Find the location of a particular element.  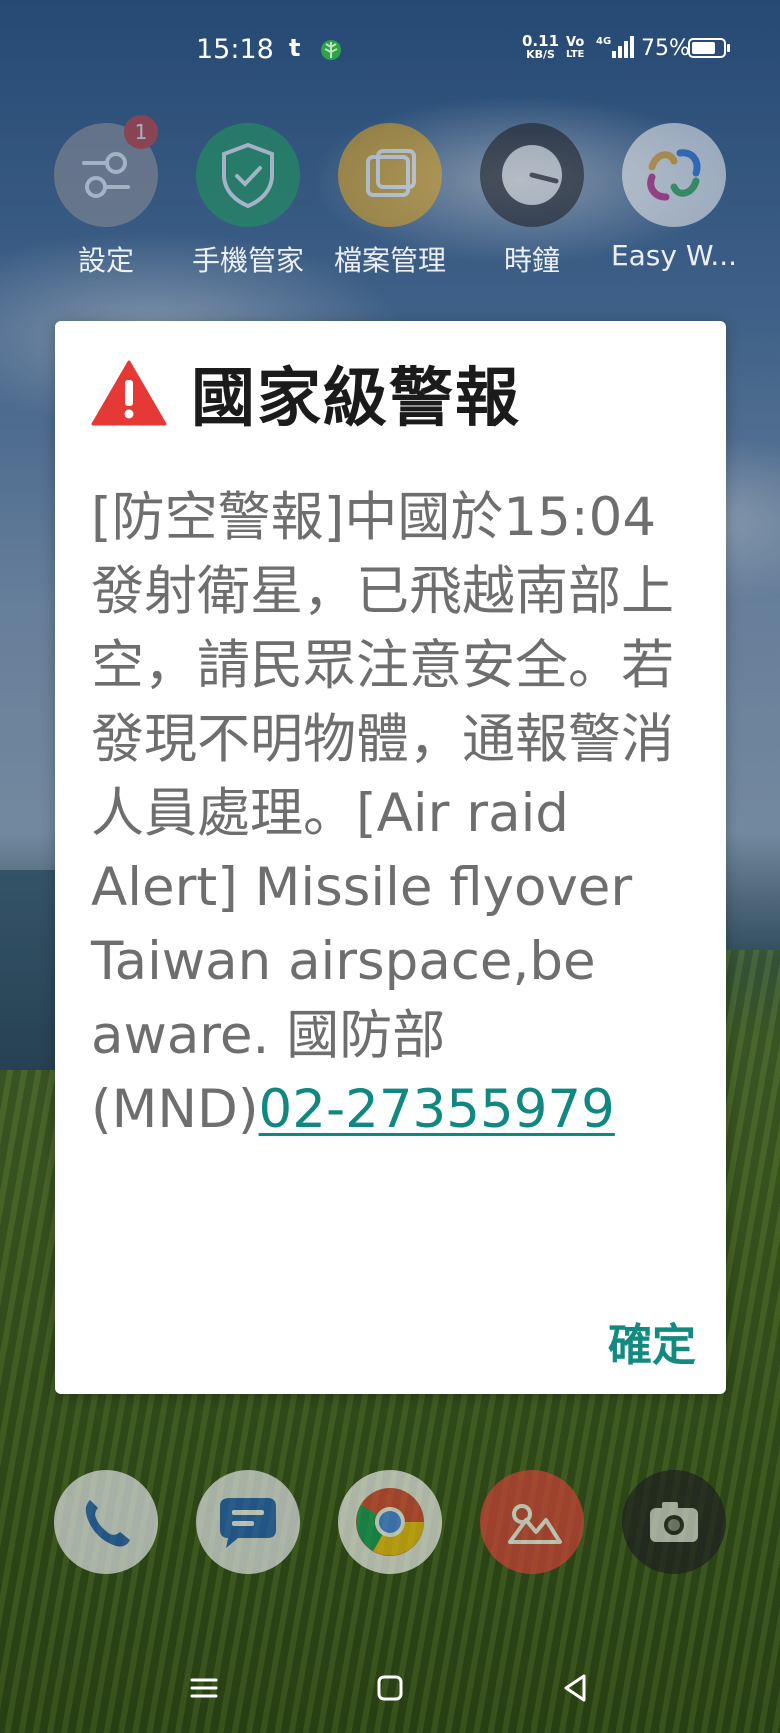

app-phone-manager: 手機管家 is located at coordinates (248, 201).